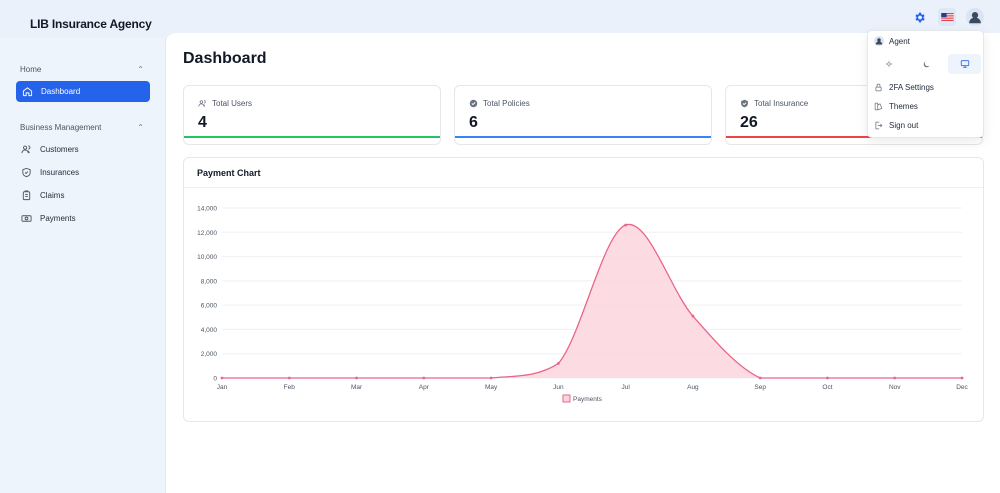  I want to click on y-tick-label: 0, so click(215, 379).